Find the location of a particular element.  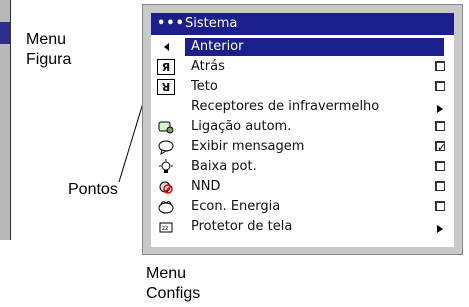

menu-item-label: Atrás is located at coordinates (208, 66).